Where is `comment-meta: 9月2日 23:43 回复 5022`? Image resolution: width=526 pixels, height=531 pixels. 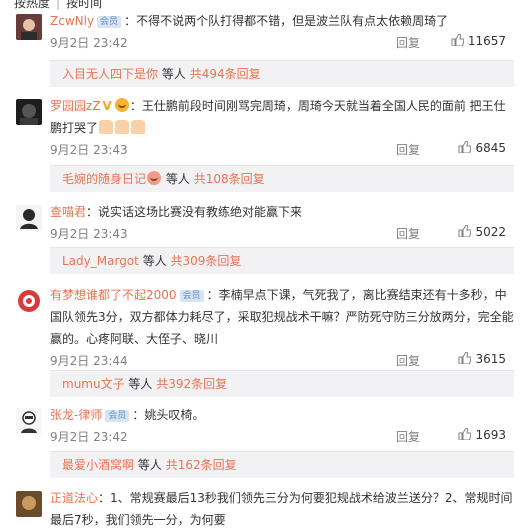
comment-meta: 9月2日 23:43 回复 5022 is located at coordinates (283, 234).